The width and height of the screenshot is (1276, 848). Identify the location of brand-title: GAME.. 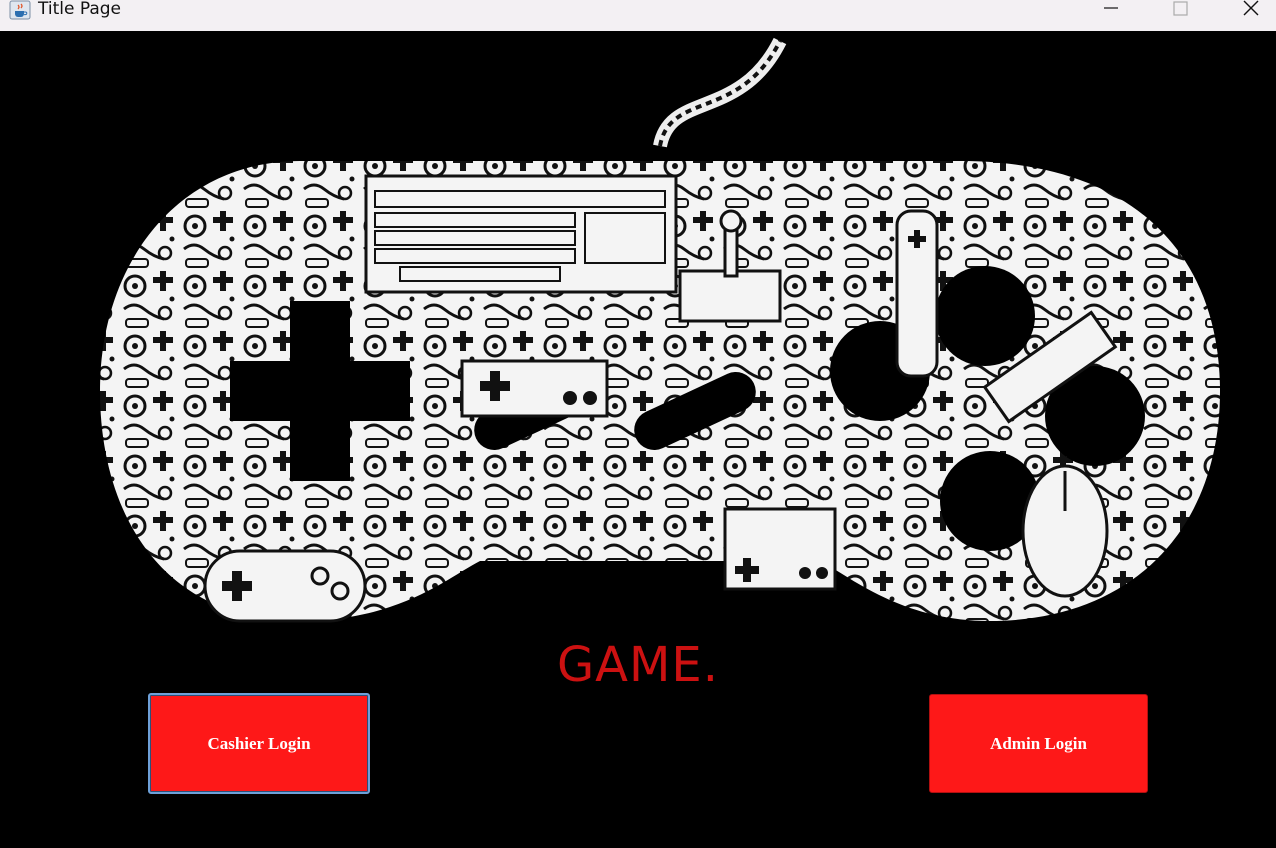
(638, 665).